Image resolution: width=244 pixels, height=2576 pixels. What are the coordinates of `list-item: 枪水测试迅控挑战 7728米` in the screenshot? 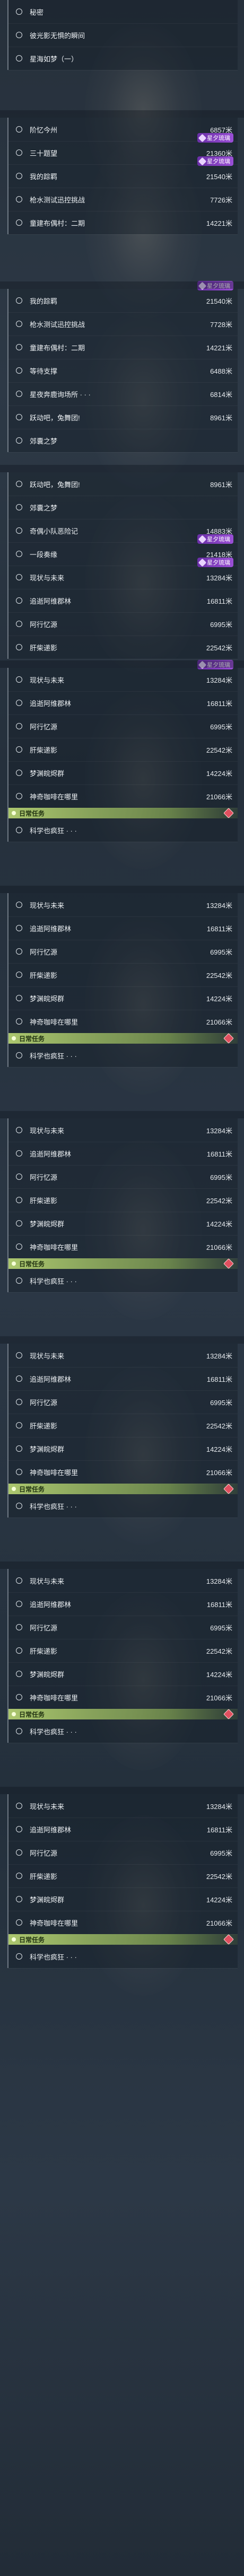 It's located at (123, 324).